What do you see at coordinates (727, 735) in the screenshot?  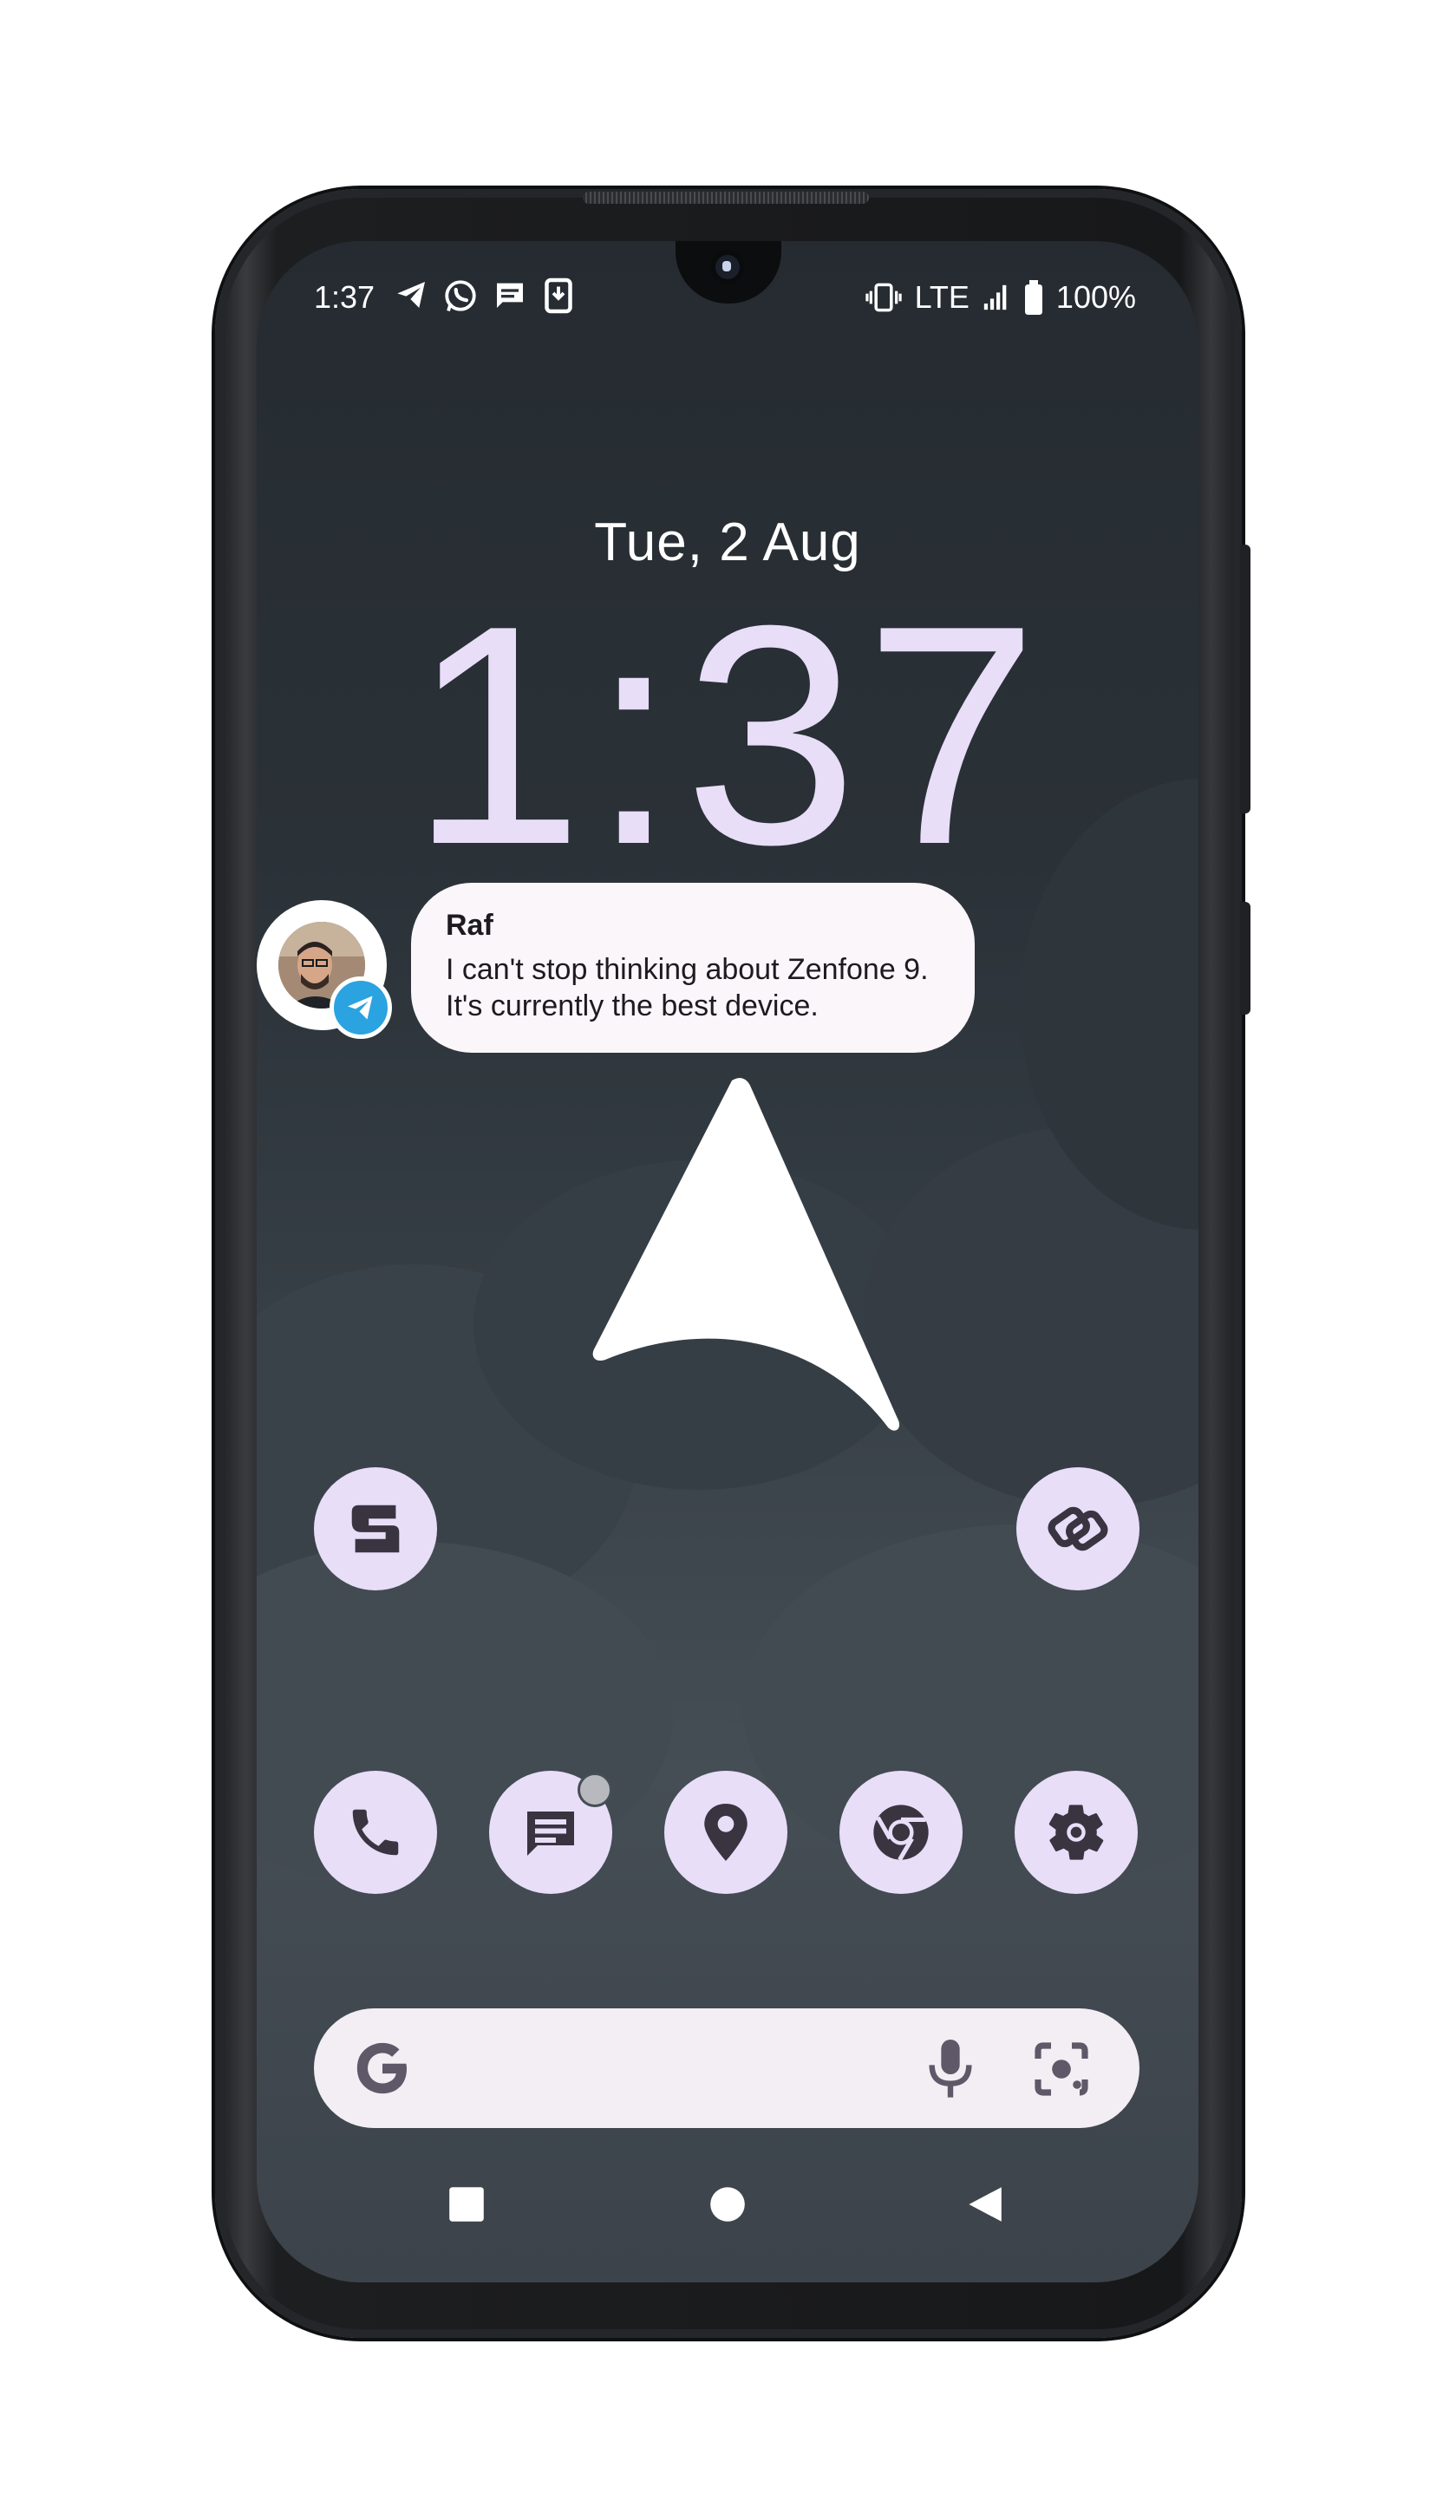 I see `lockscreen-clock: 1:37` at bounding box center [727, 735].